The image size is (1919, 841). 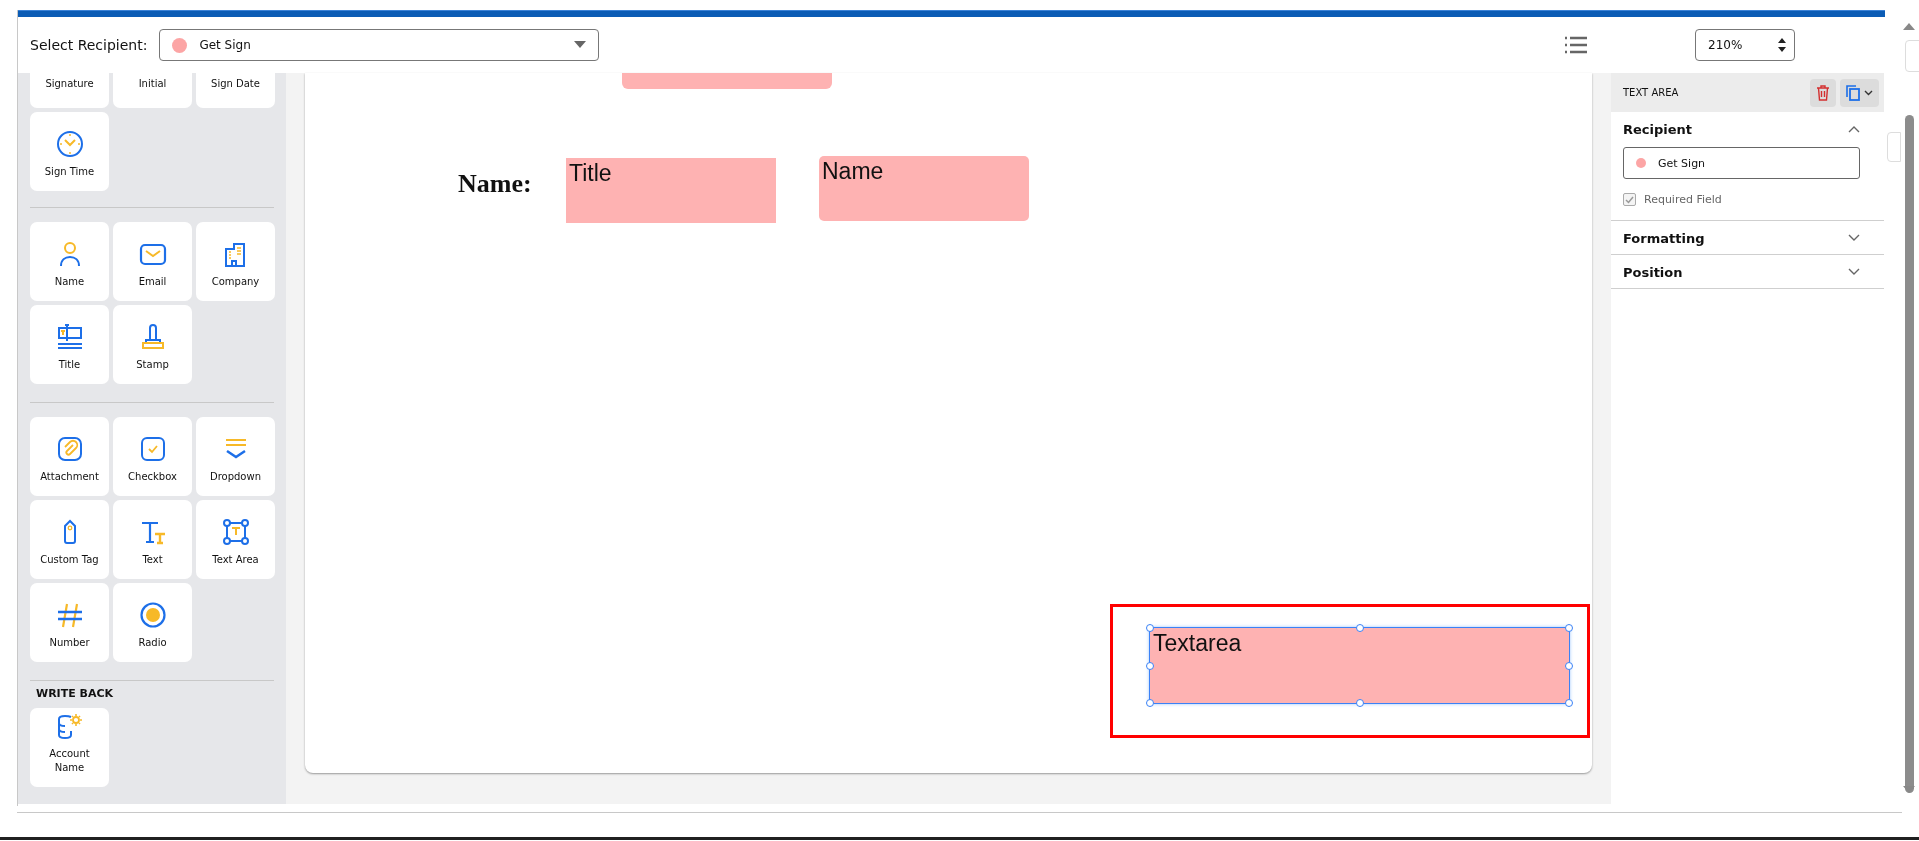 I want to click on field-tile: Stamp, so click(x=152, y=344).